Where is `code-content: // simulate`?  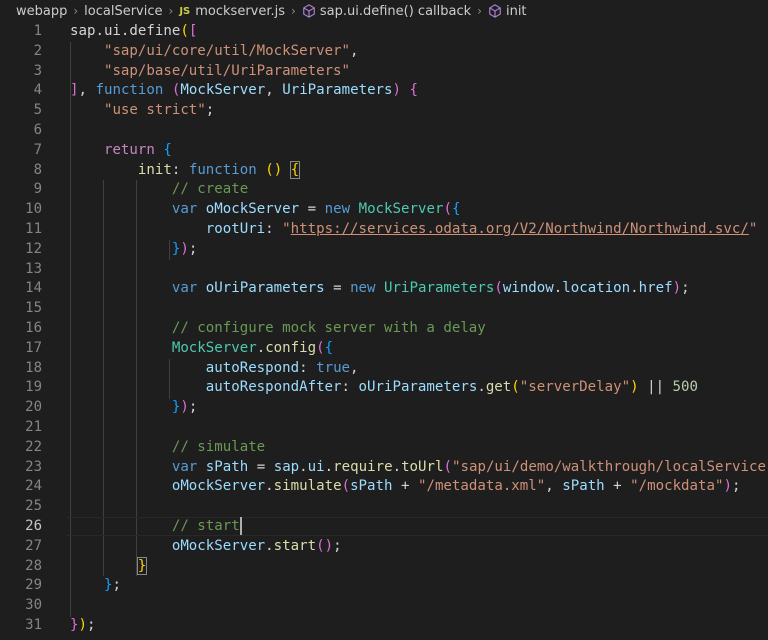 code-content: // simulate is located at coordinates (167, 448).